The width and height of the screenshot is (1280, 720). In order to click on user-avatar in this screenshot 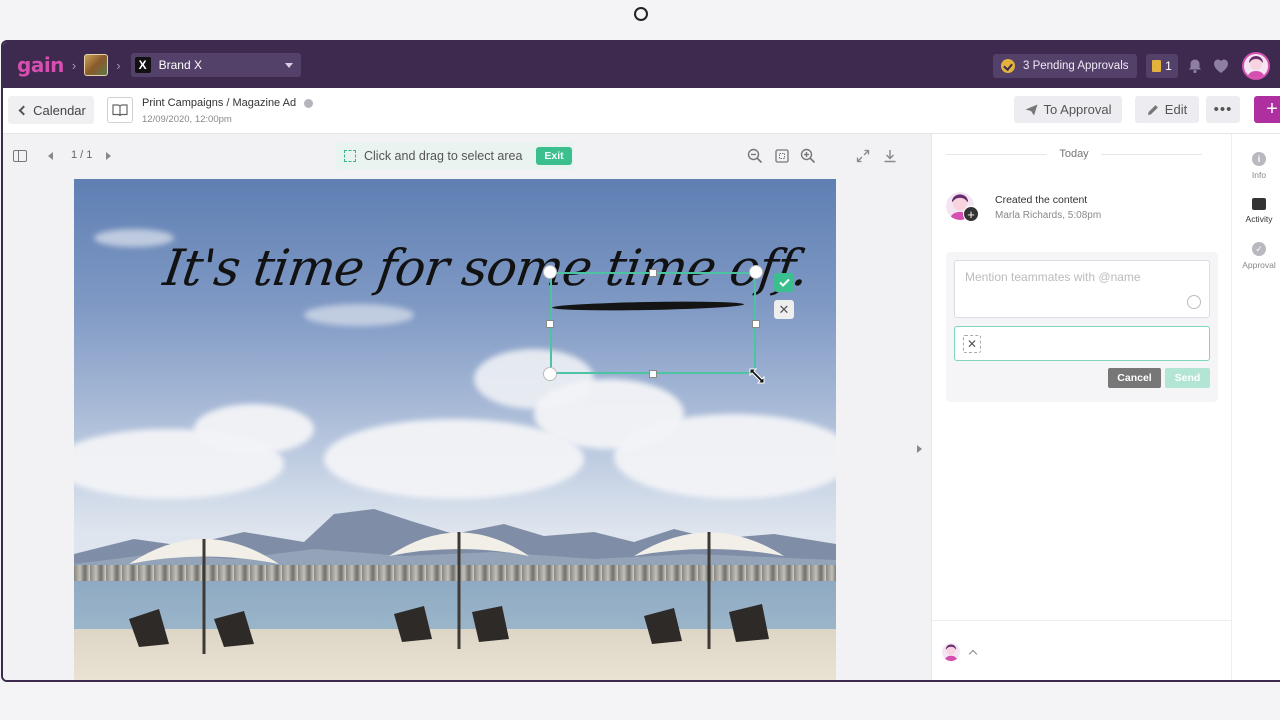, I will do `click(1256, 66)`.